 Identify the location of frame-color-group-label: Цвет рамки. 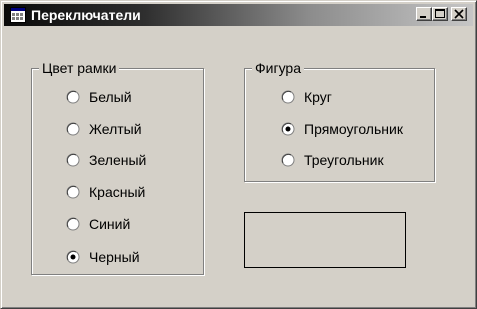
(79, 68).